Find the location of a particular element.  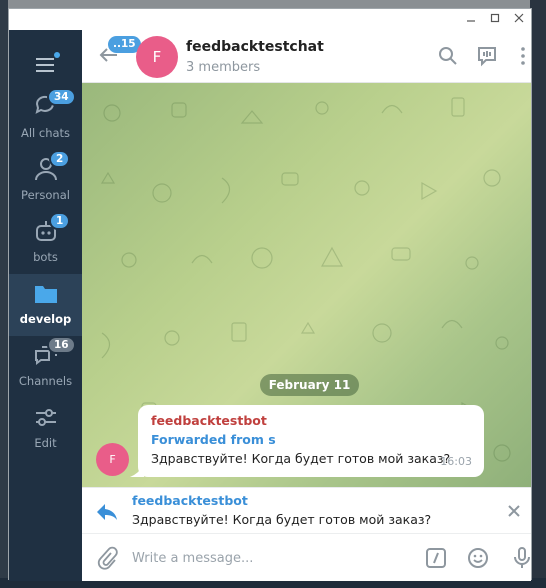

hamburger-icon is located at coordinates (45, 59).